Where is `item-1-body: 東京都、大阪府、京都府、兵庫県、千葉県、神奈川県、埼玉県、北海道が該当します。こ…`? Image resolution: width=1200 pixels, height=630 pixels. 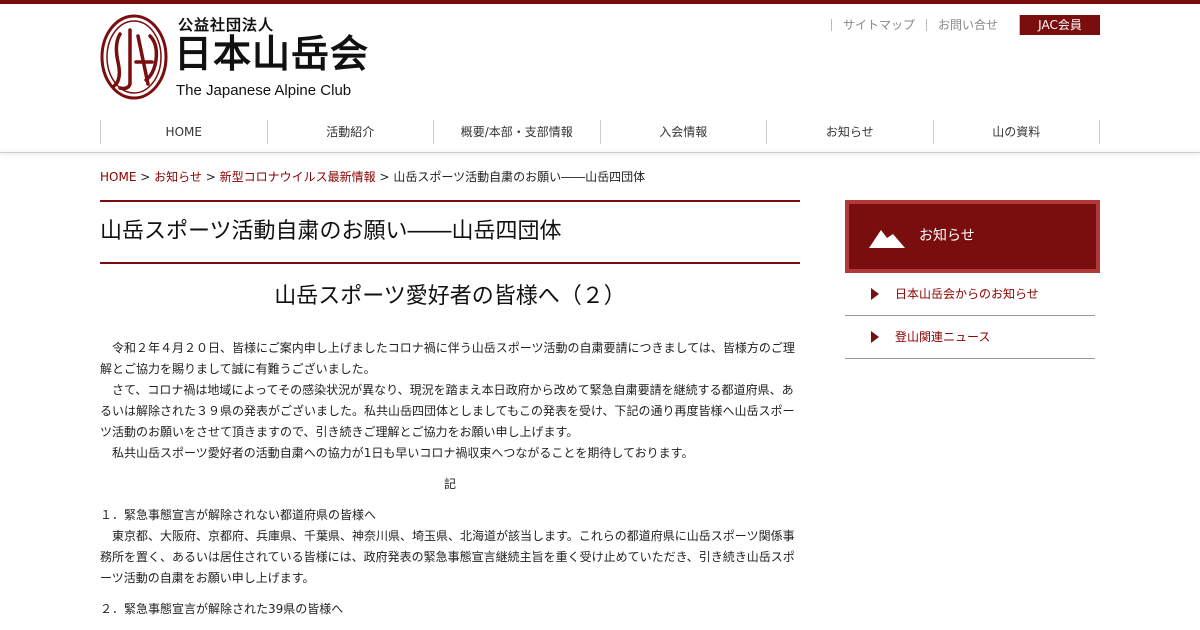 item-1-body: 東京都、大阪府、京都府、兵庫県、千葉県、神奈川県、埼玉県、北海道が該当します。こ… is located at coordinates (447, 557).